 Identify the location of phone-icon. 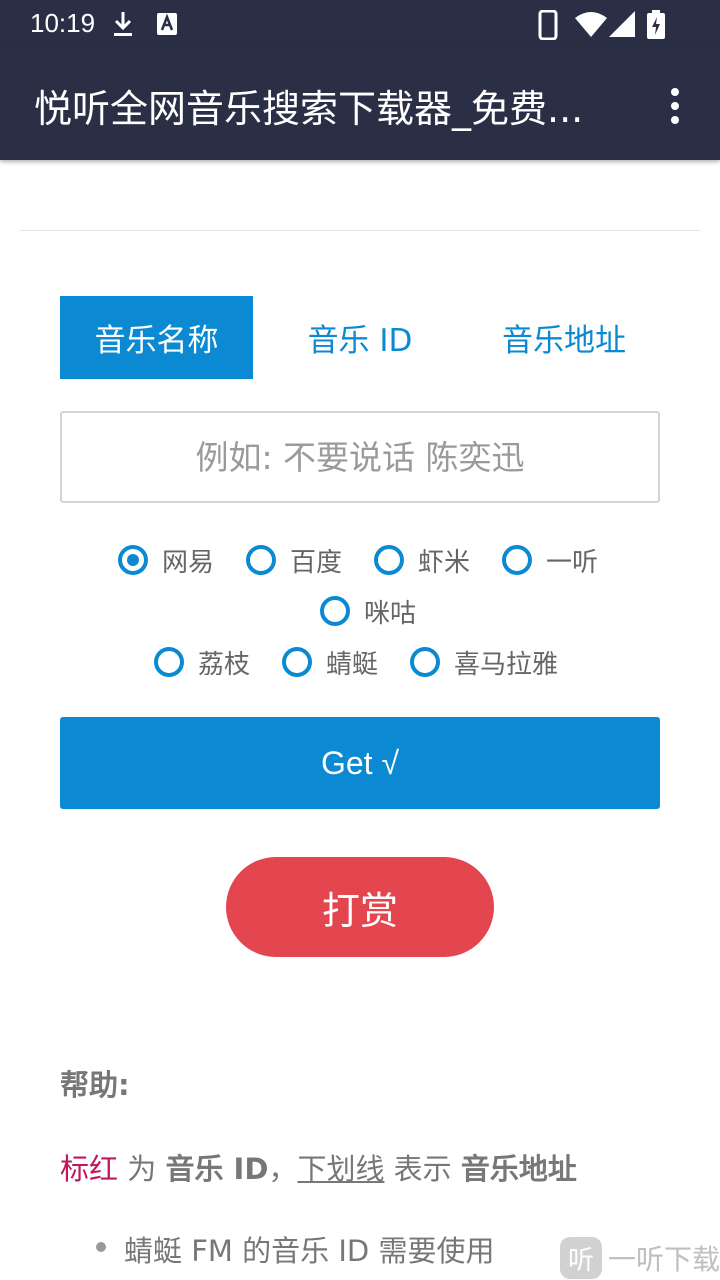
(548, 25).